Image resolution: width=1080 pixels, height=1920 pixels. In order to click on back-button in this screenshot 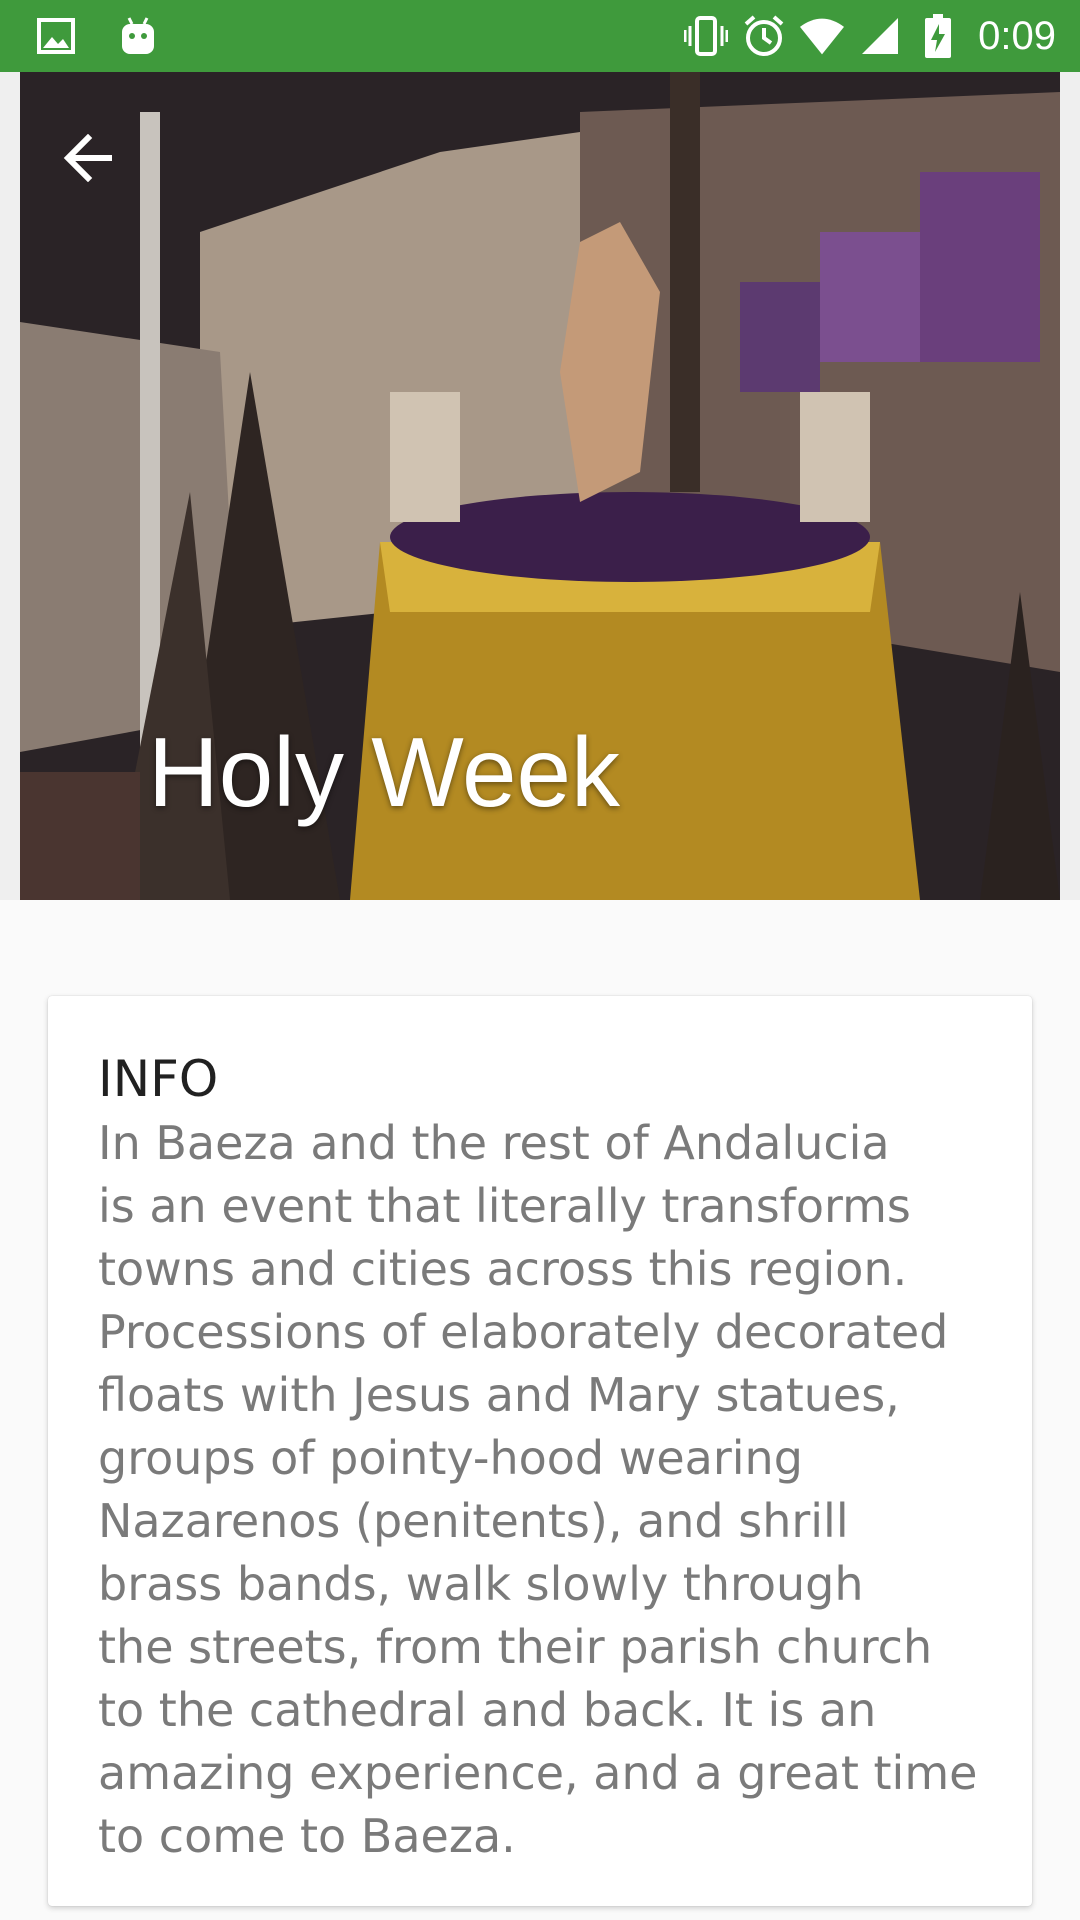, I will do `click(88, 160)`.